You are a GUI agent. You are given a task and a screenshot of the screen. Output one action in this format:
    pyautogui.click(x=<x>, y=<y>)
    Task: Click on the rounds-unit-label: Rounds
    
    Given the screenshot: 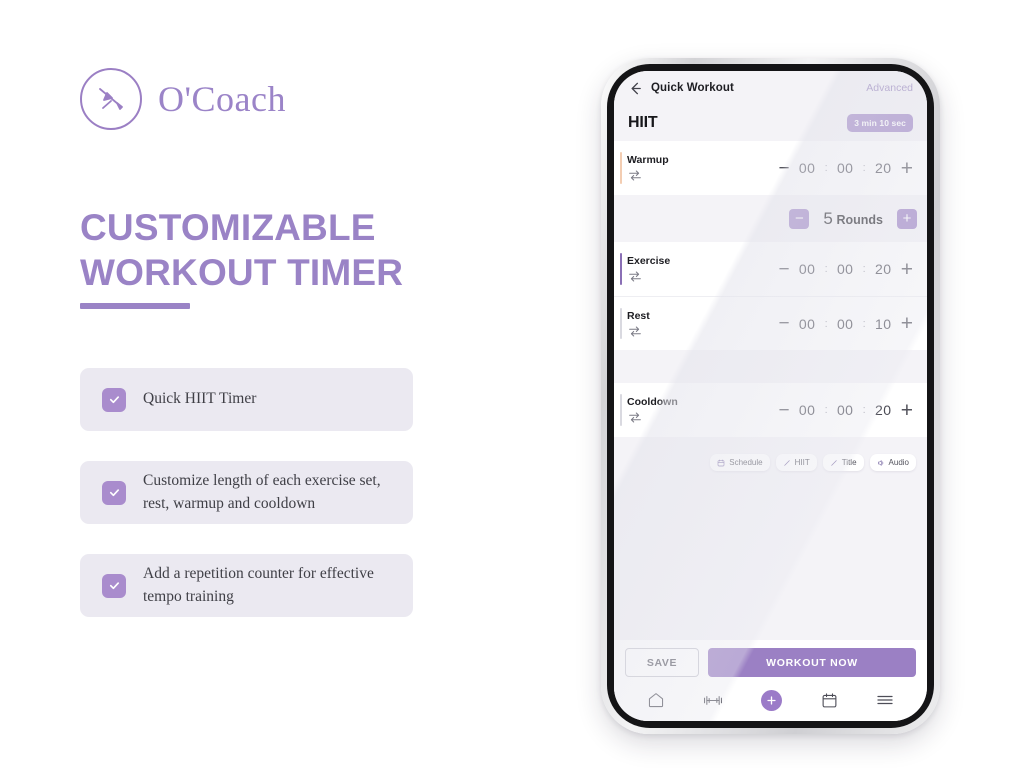 What is the action you would take?
    pyautogui.click(x=859, y=219)
    